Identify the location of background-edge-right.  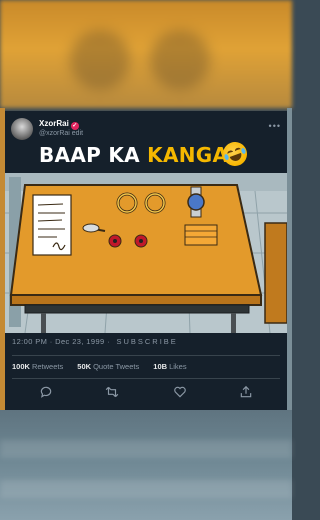
(289, 259).